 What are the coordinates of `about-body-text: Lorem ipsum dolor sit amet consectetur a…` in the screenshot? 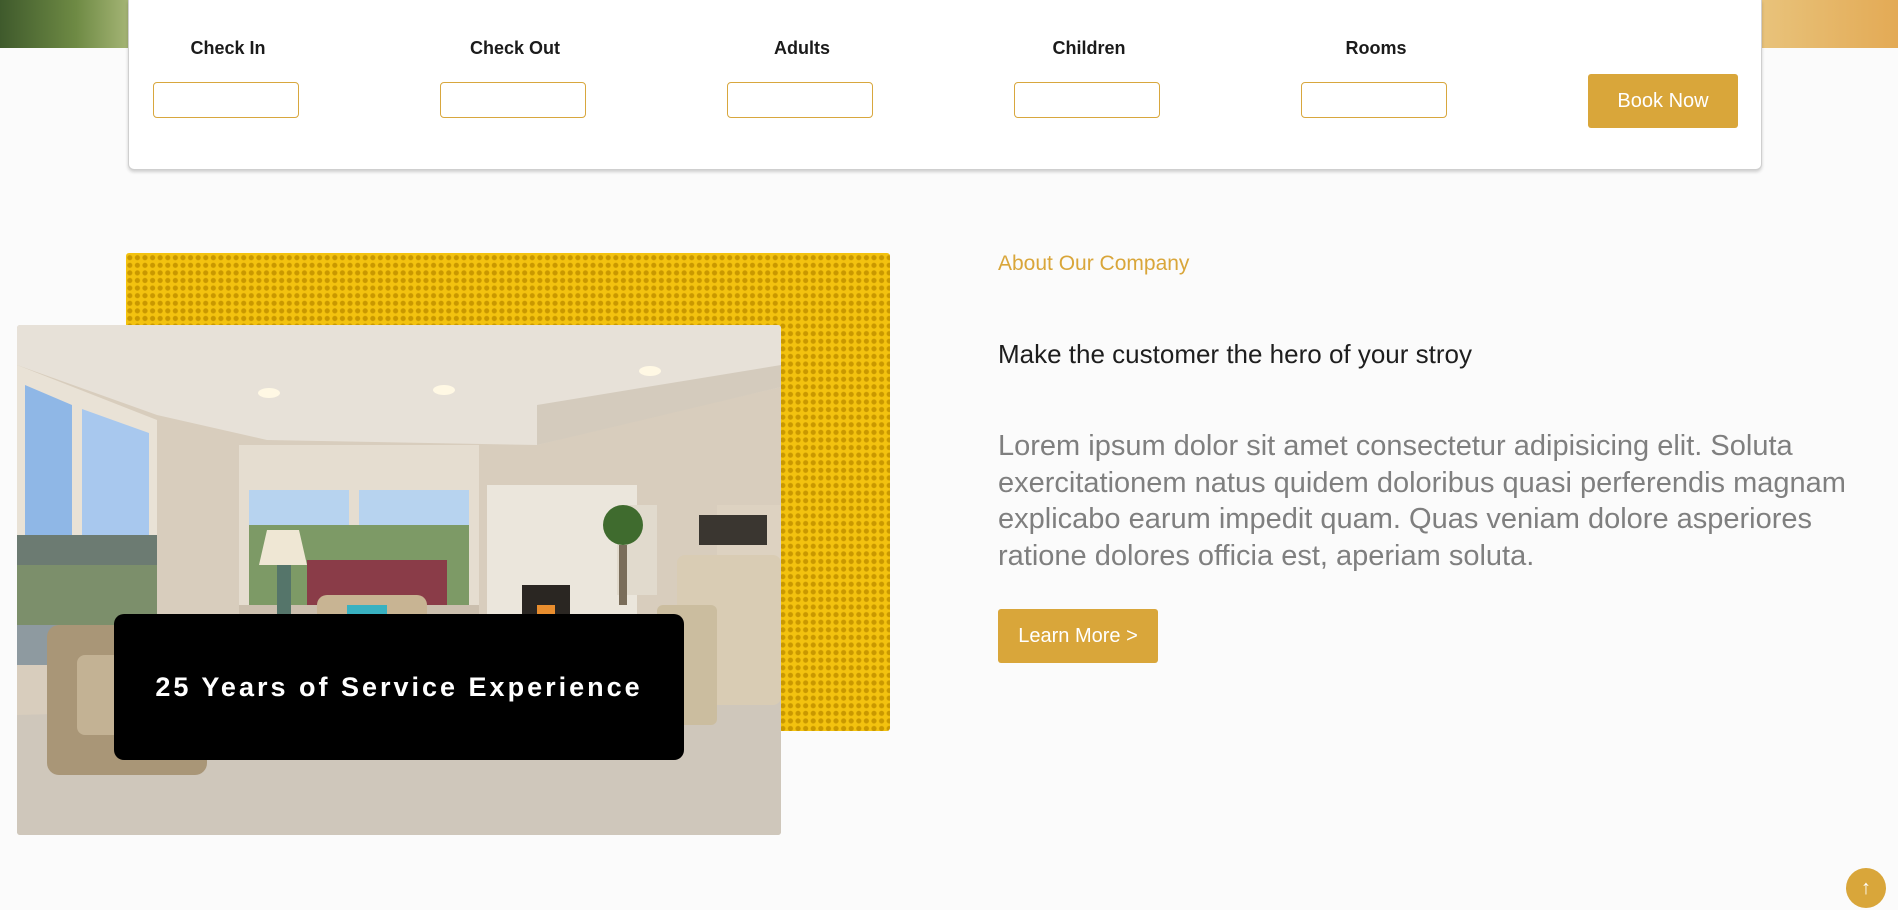 It's located at (1422, 501).